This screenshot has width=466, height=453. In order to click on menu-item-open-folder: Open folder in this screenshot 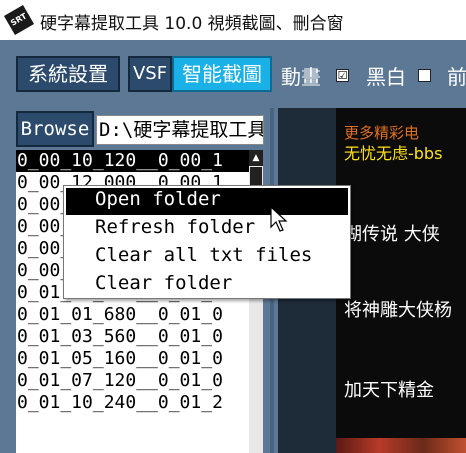, I will do `click(207, 201)`.